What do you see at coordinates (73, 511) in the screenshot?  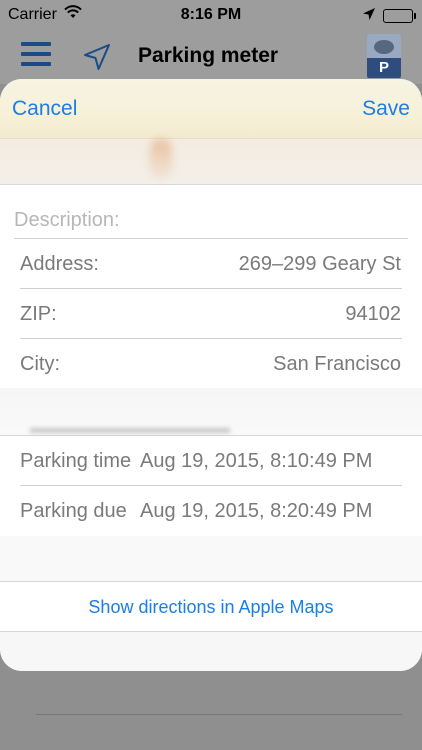 I see `parking-due-label: Parking due` at bounding box center [73, 511].